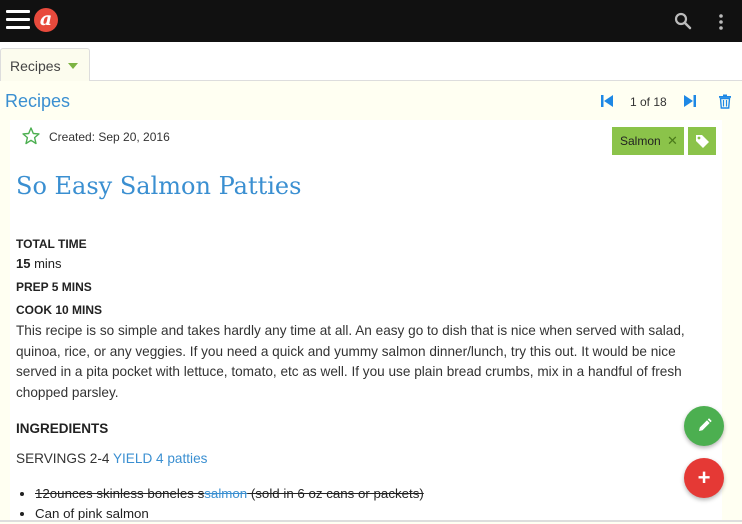 Image resolution: width=742 pixels, height=524 pixels. What do you see at coordinates (37, 101) in the screenshot?
I see `section-title: Recipes` at bounding box center [37, 101].